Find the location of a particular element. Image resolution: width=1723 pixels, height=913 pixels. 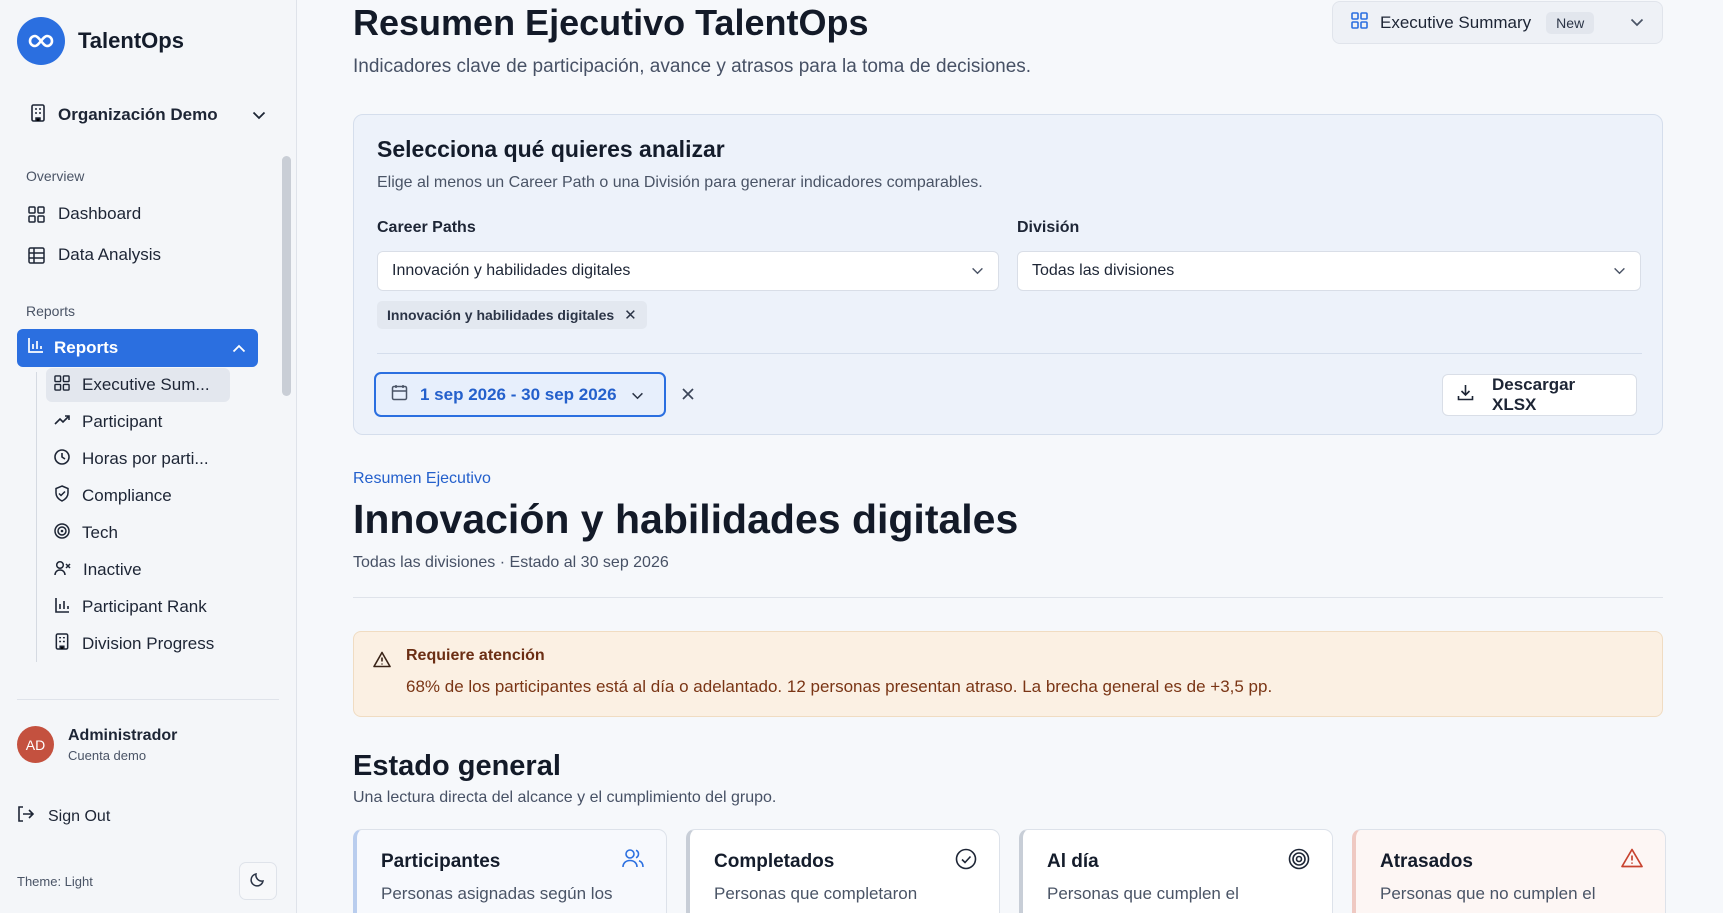

career-paths-label: Career Paths is located at coordinates (426, 227).